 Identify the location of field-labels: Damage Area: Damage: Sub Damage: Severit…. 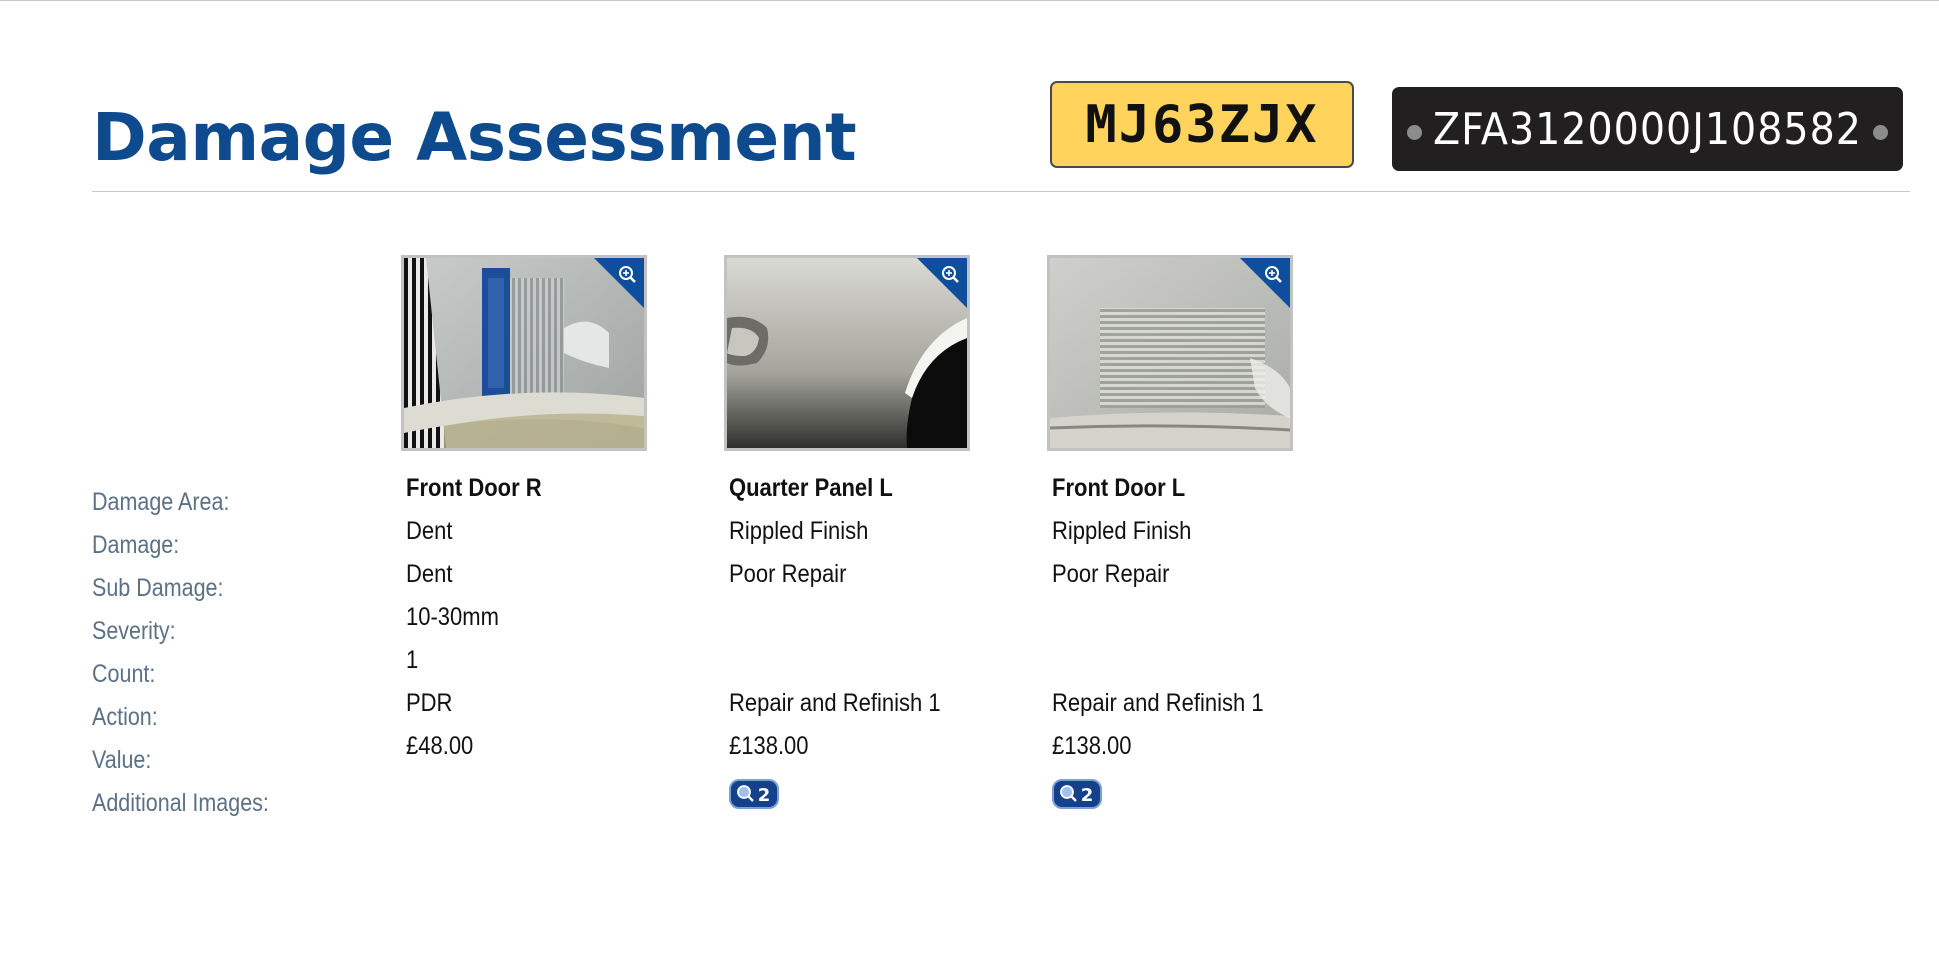
(195, 653).